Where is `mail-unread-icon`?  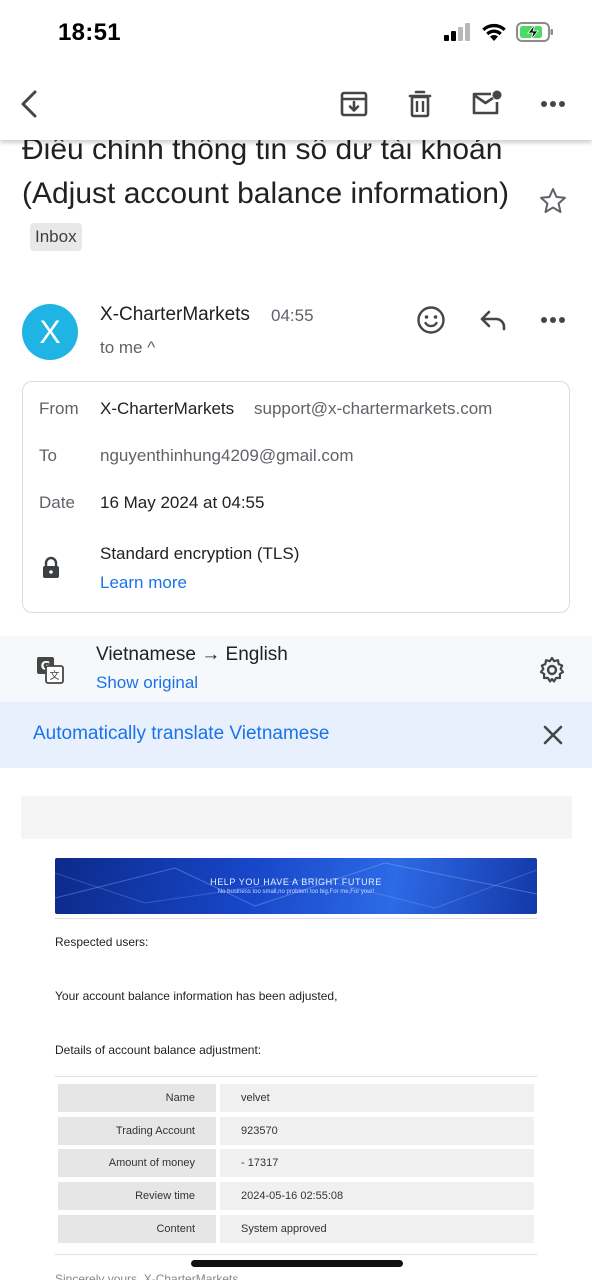 mail-unread-icon is located at coordinates (487, 102).